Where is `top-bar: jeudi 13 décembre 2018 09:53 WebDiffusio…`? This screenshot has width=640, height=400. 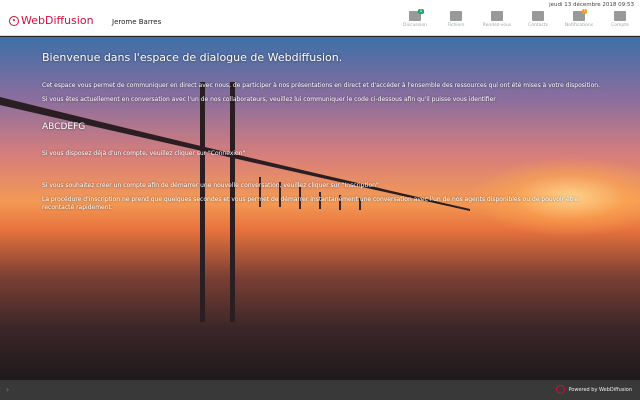
top-bar: jeudi 13 décembre 2018 09:53 WebDiffusio… is located at coordinates (320, 18).